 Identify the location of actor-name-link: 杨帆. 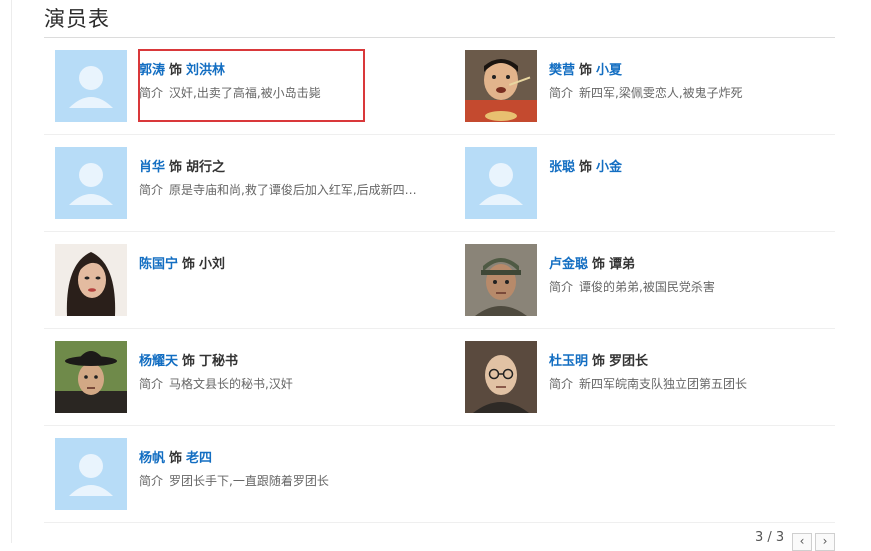
(152, 458).